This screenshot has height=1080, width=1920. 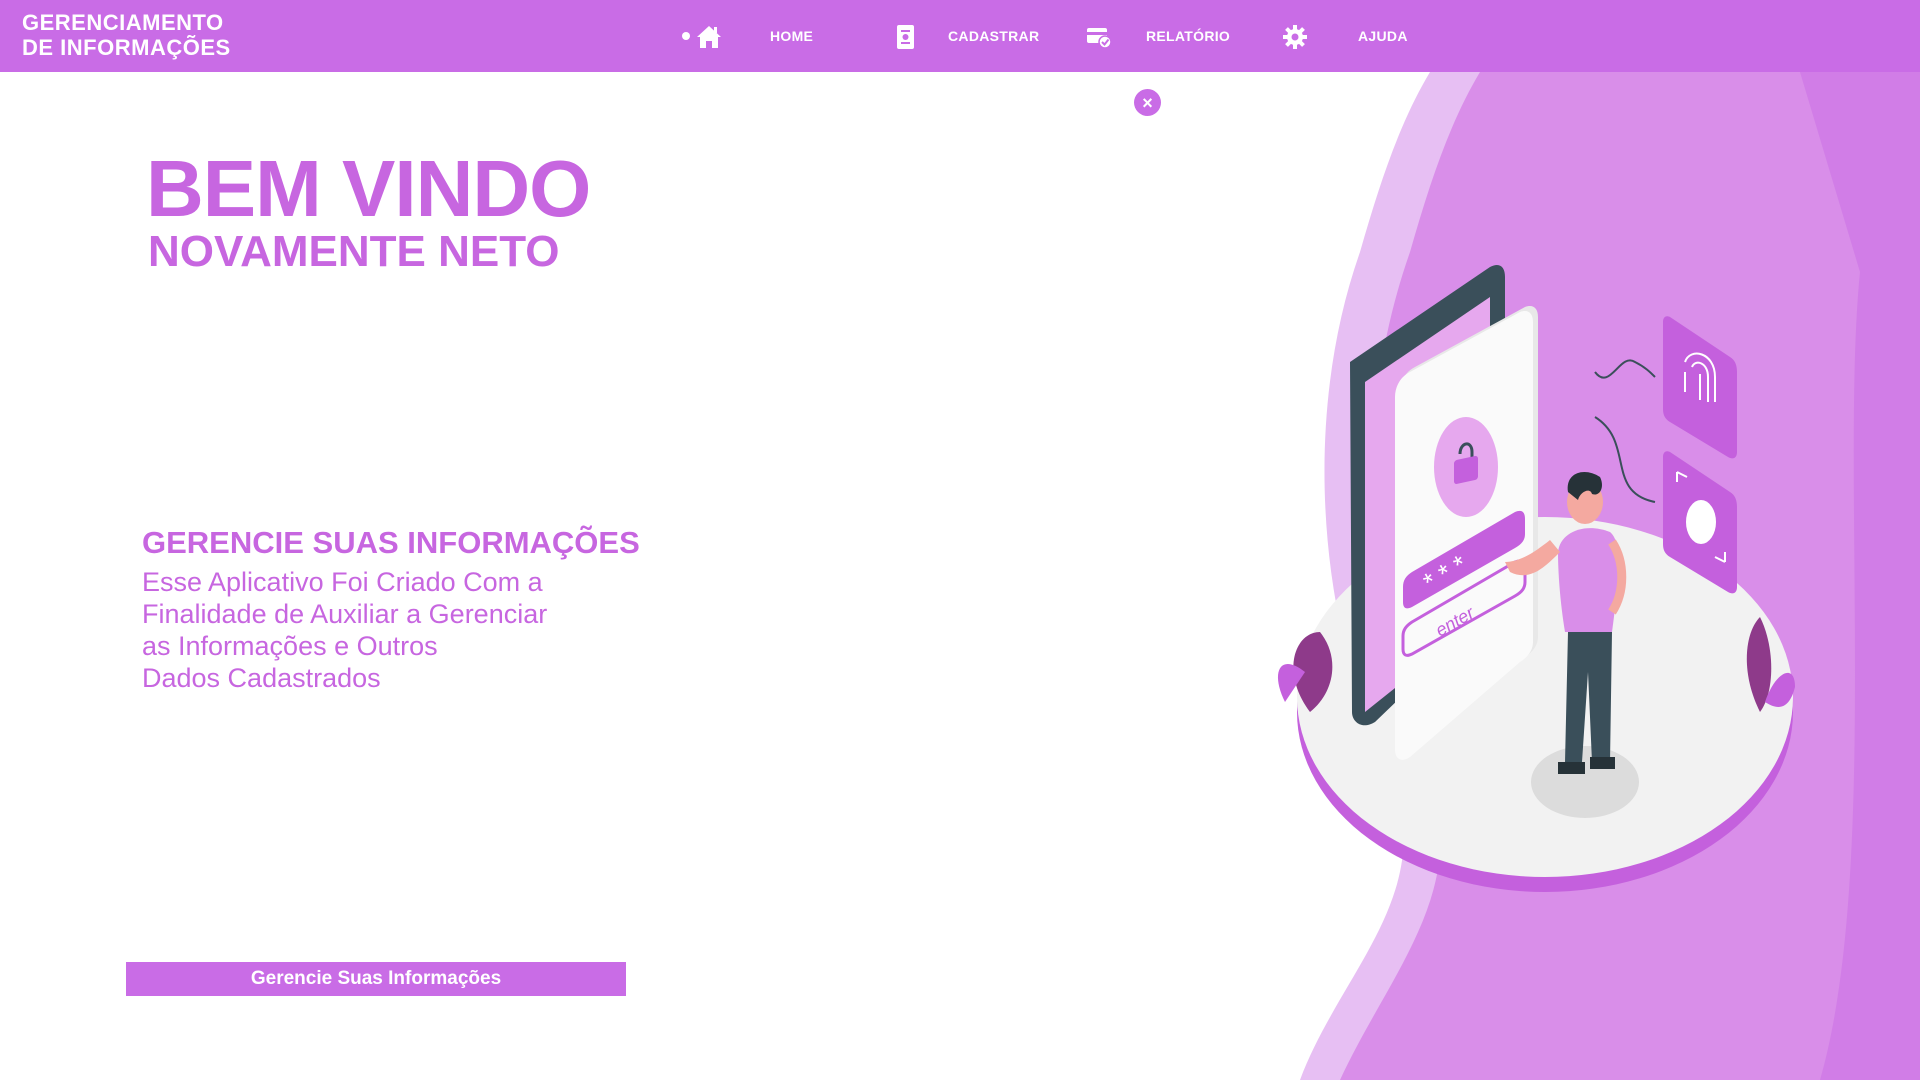 I want to click on nav-home: HOME, so click(x=791, y=36).